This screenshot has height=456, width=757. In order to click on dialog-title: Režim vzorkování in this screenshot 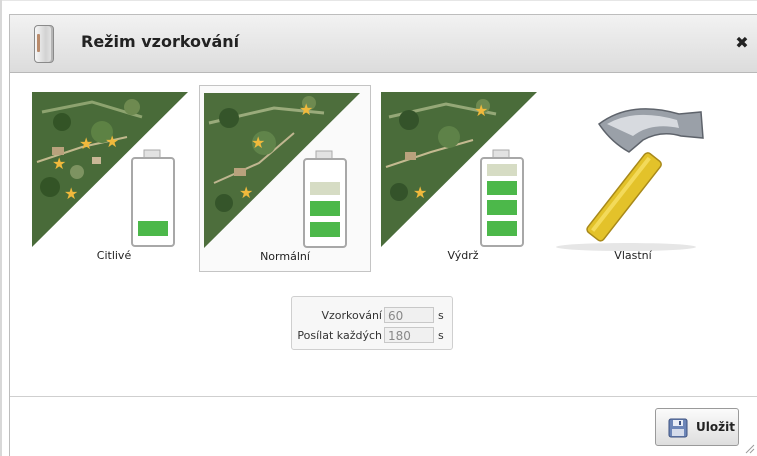, I will do `click(160, 41)`.